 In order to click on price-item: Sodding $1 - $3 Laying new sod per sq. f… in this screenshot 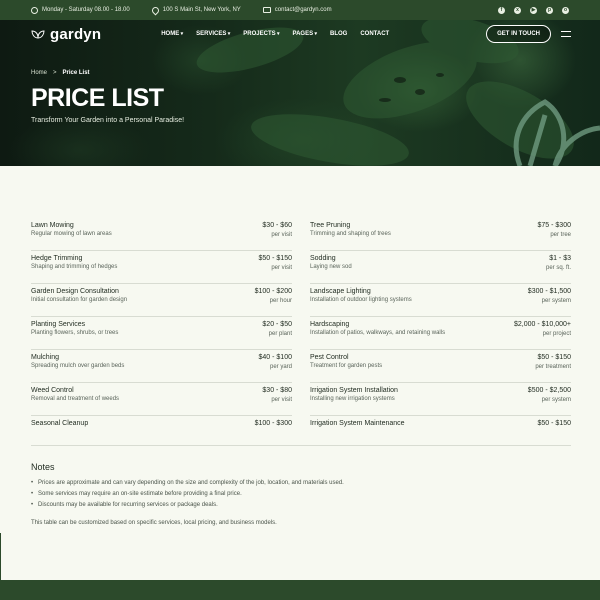, I will do `click(440, 267)`.